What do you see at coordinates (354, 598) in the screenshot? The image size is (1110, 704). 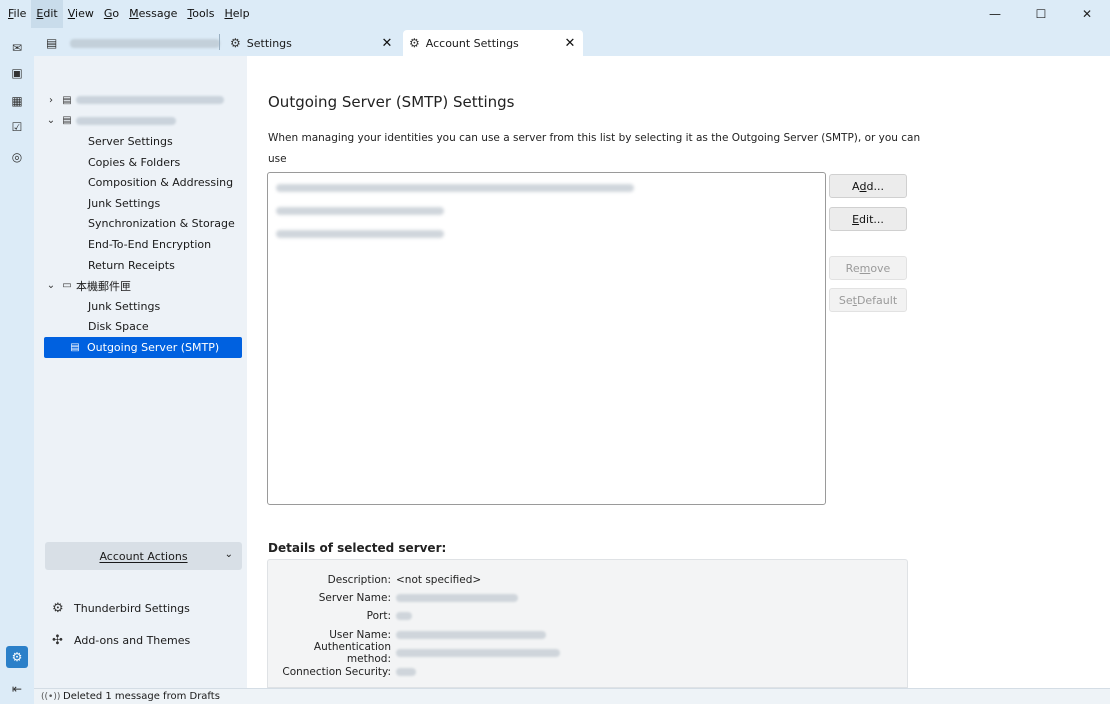 I see `detail-label: Server Name:` at bounding box center [354, 598].